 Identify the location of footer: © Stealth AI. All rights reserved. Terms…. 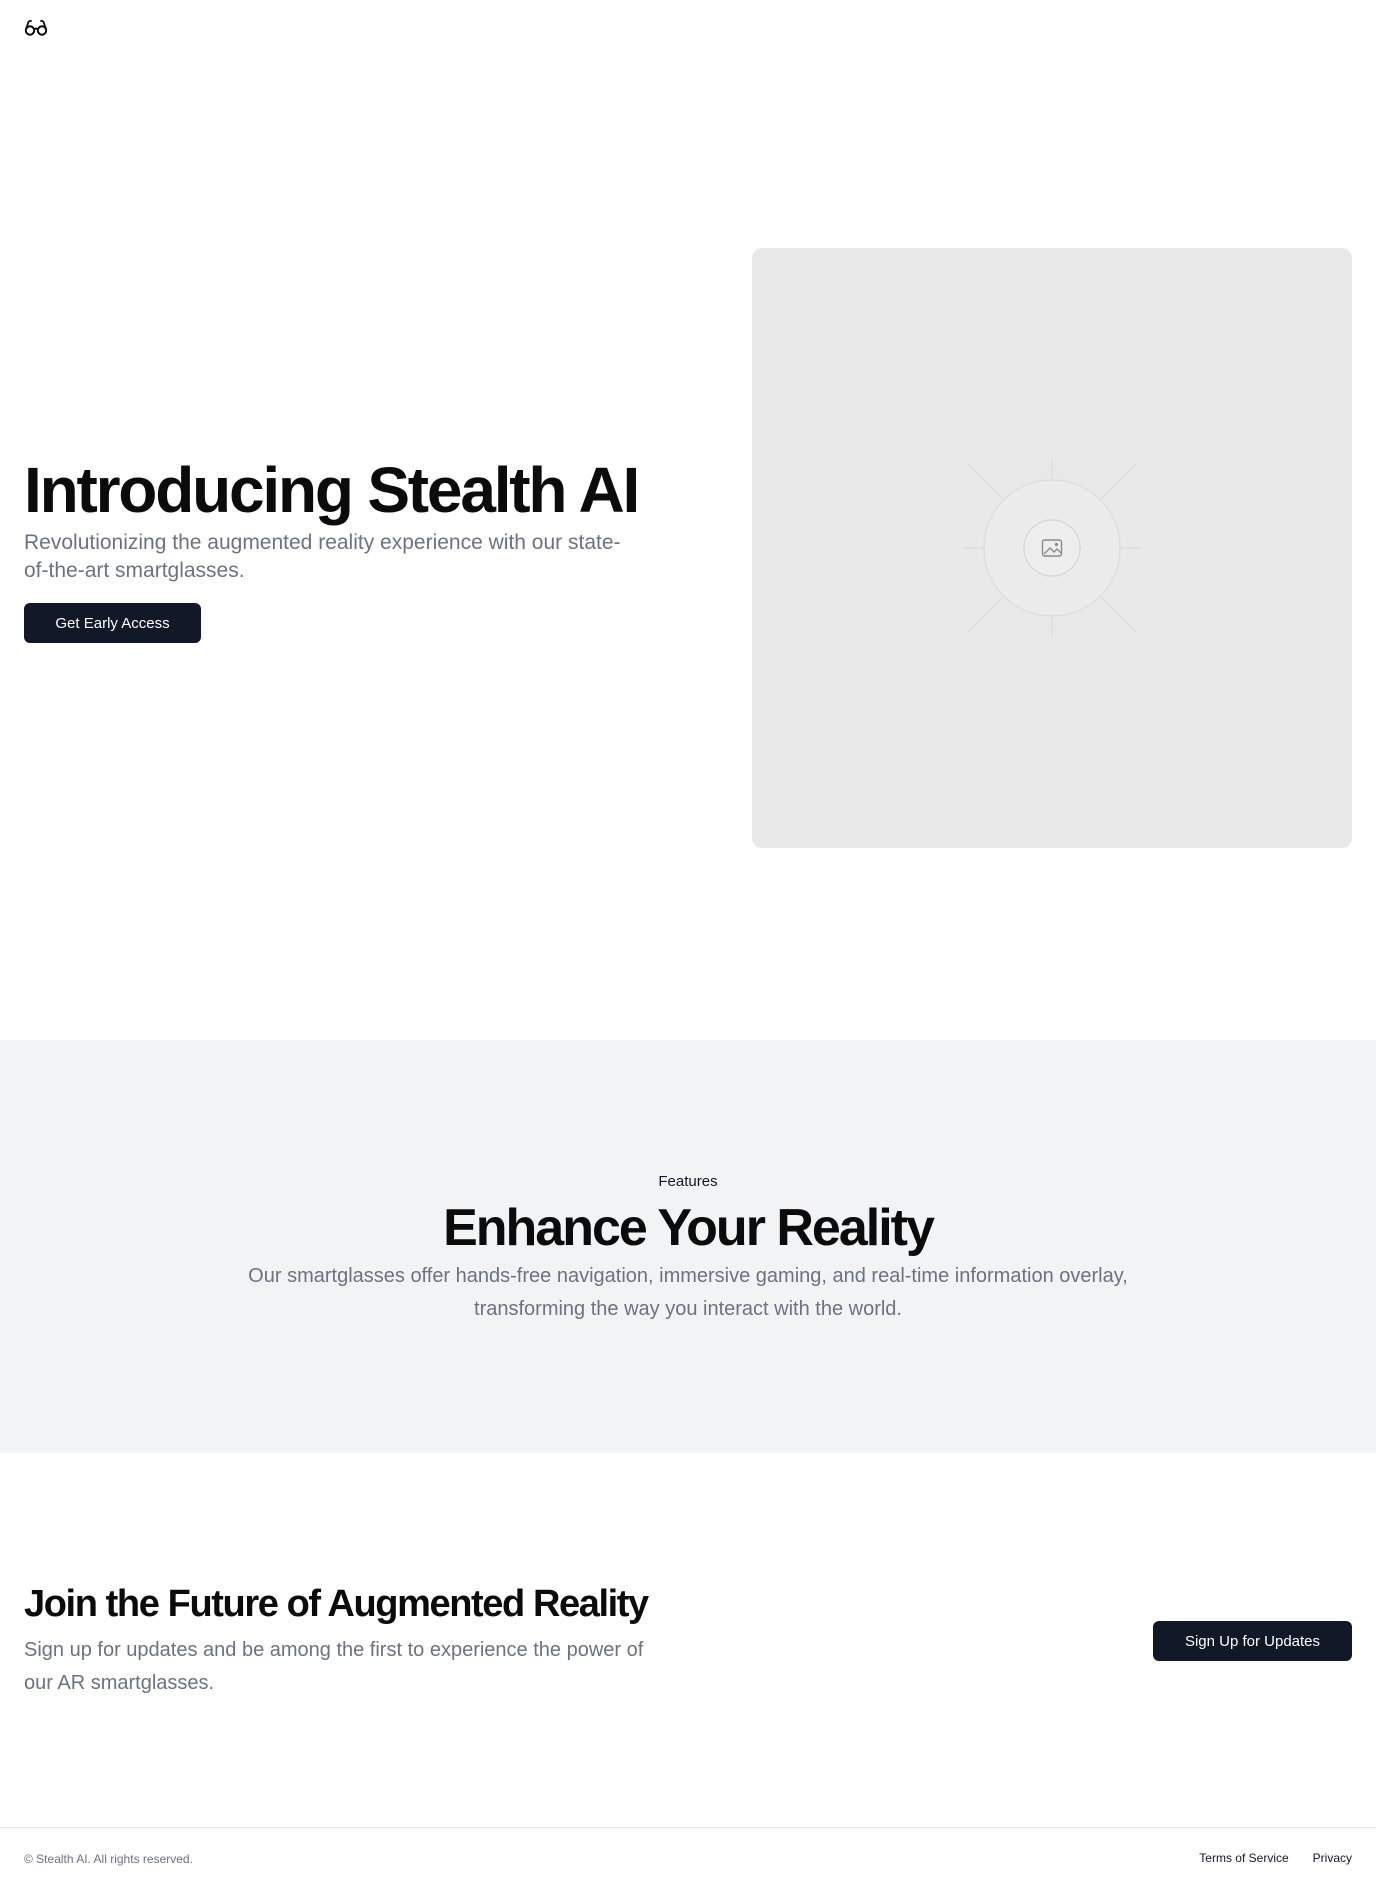
(688, 1859).